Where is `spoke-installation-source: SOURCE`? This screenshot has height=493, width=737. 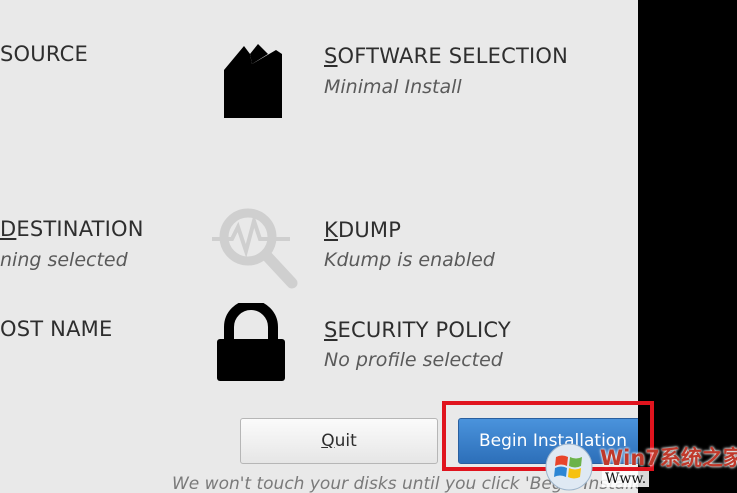 spoke-installation-source: SOURCE is located at coordinates (90, 70).